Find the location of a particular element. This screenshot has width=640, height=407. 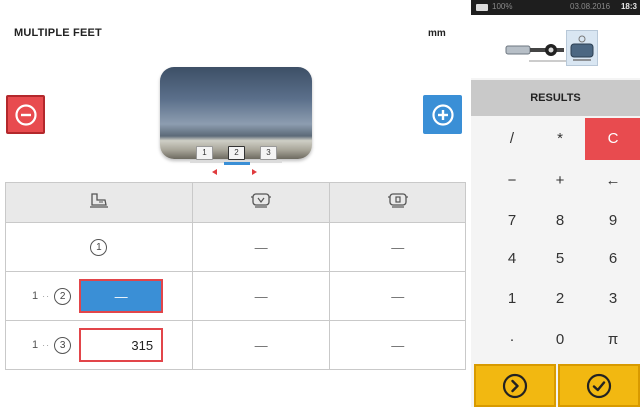

next-button is located at coordinates (515, 385).